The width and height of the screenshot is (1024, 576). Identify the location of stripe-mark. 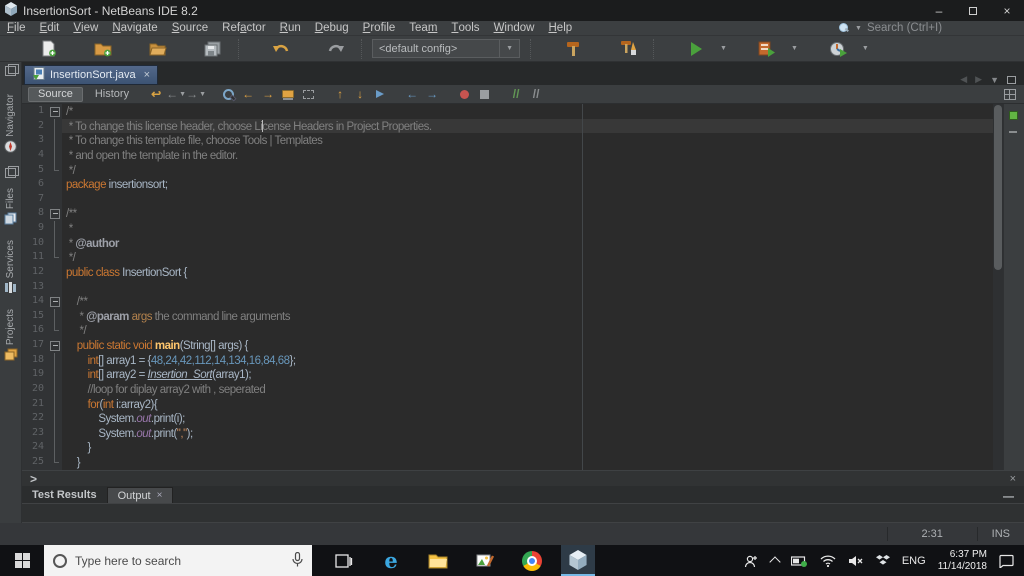
(1013, 132).